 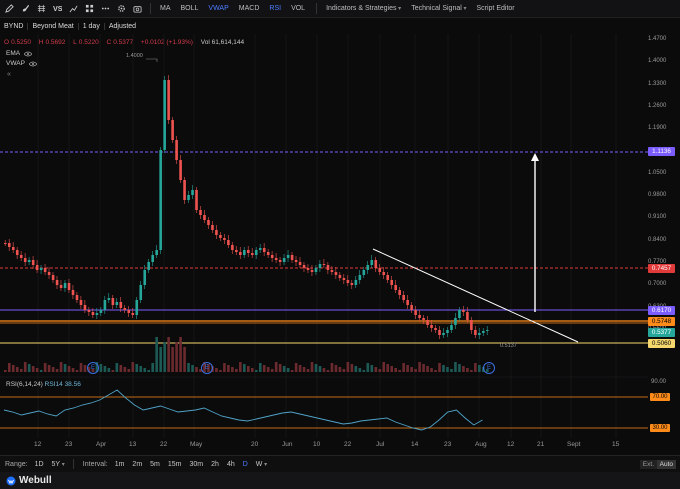 What do you see at coordinates (340, 480) in the screenshot?
I see `footer: Webull` at bounding box center [340, 480].